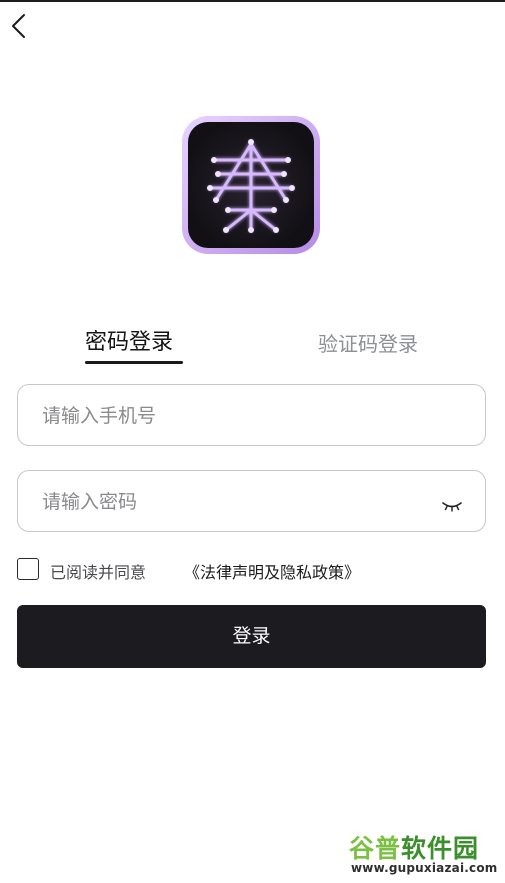  What do you see at coordinates (134, 362) in the screenshot?
I see `active-tab-indicator` at bounding box center [134, 362].